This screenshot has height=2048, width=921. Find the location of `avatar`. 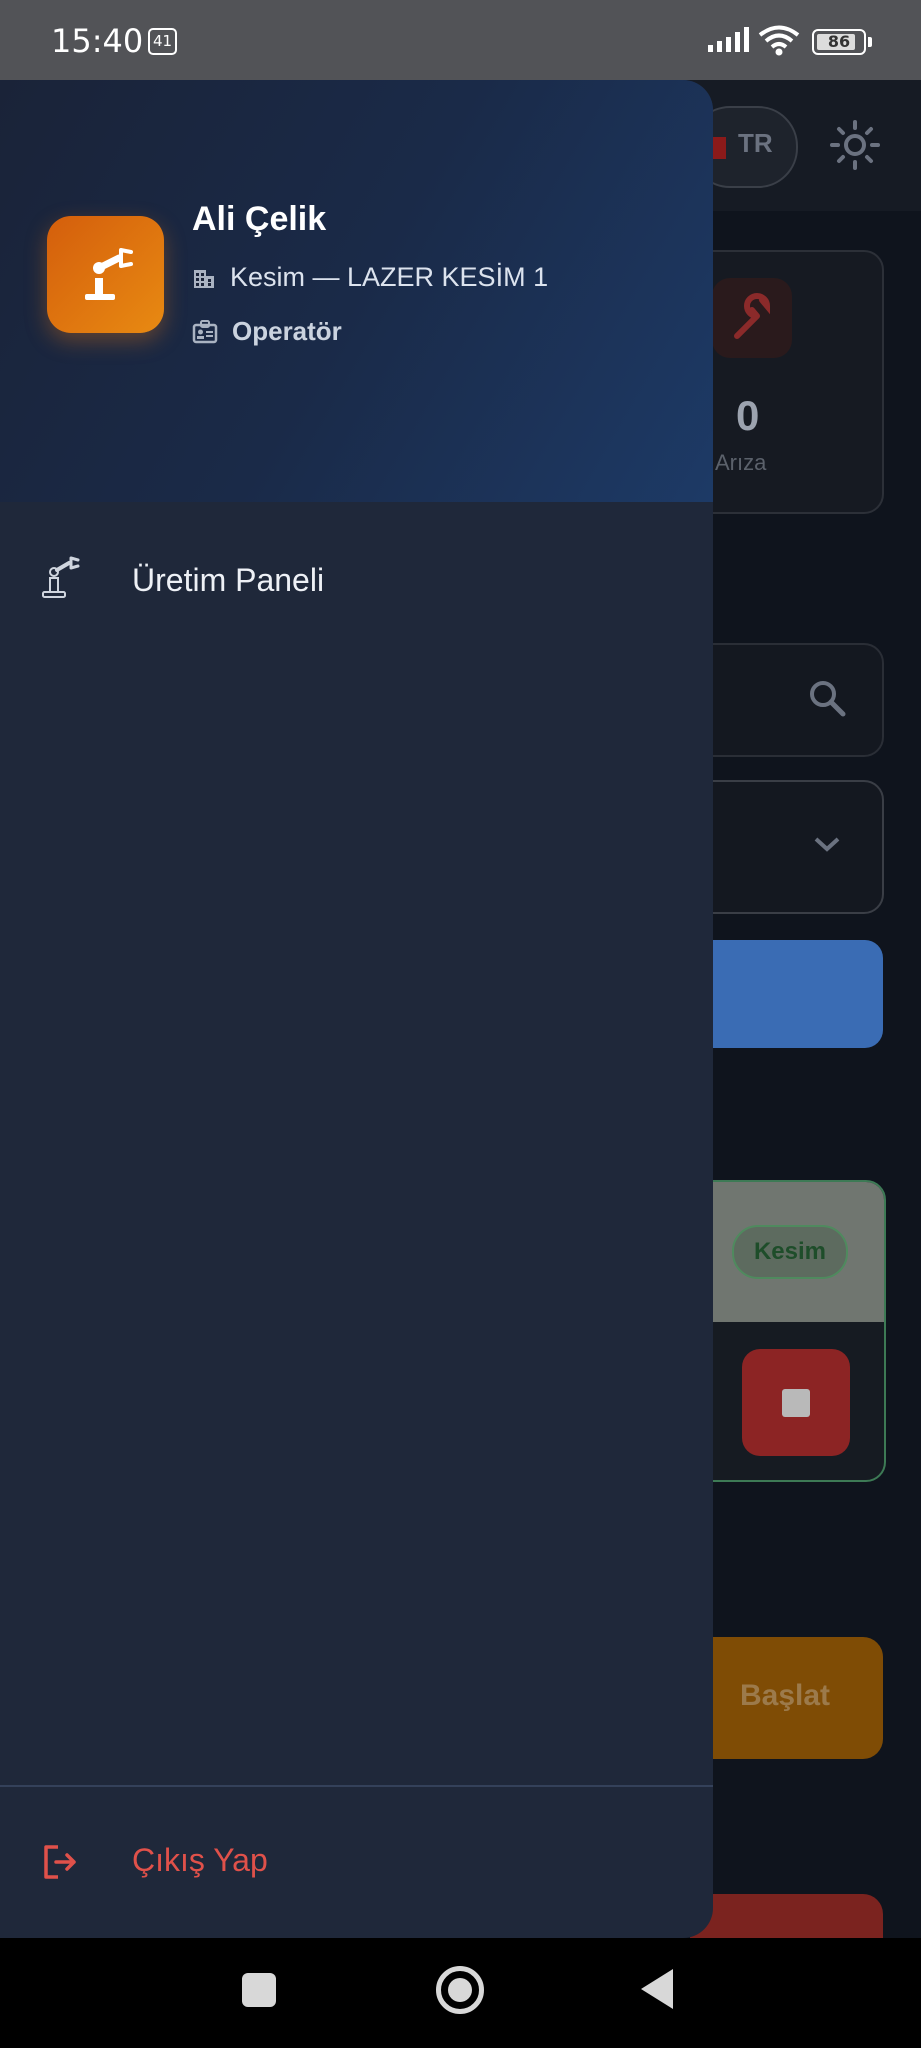

avatar is located at coordinates (105, 274).